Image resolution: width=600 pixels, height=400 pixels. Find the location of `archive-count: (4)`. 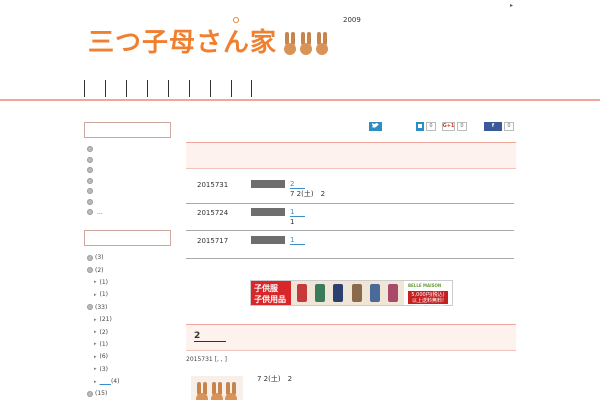

archive-count: (4) is located at coordinates (115, 382).